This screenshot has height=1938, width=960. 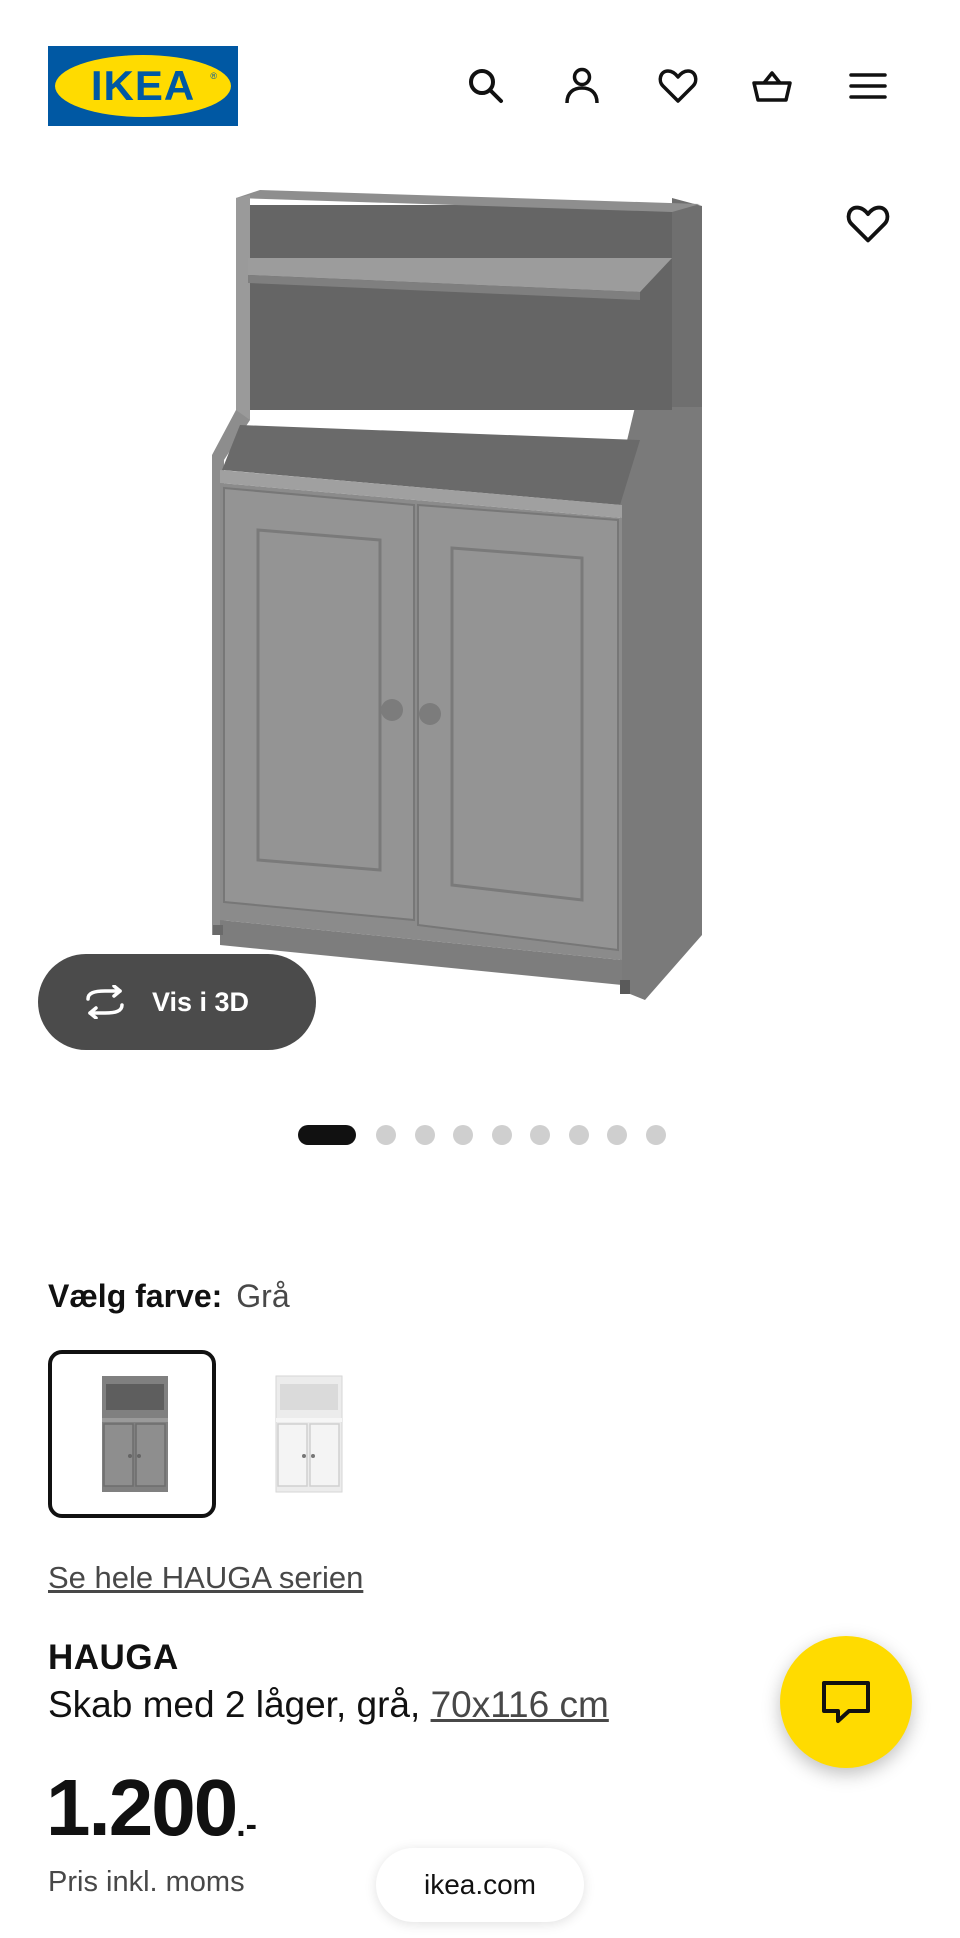 I want to click on favourites-button, so click(x=678, y=86).